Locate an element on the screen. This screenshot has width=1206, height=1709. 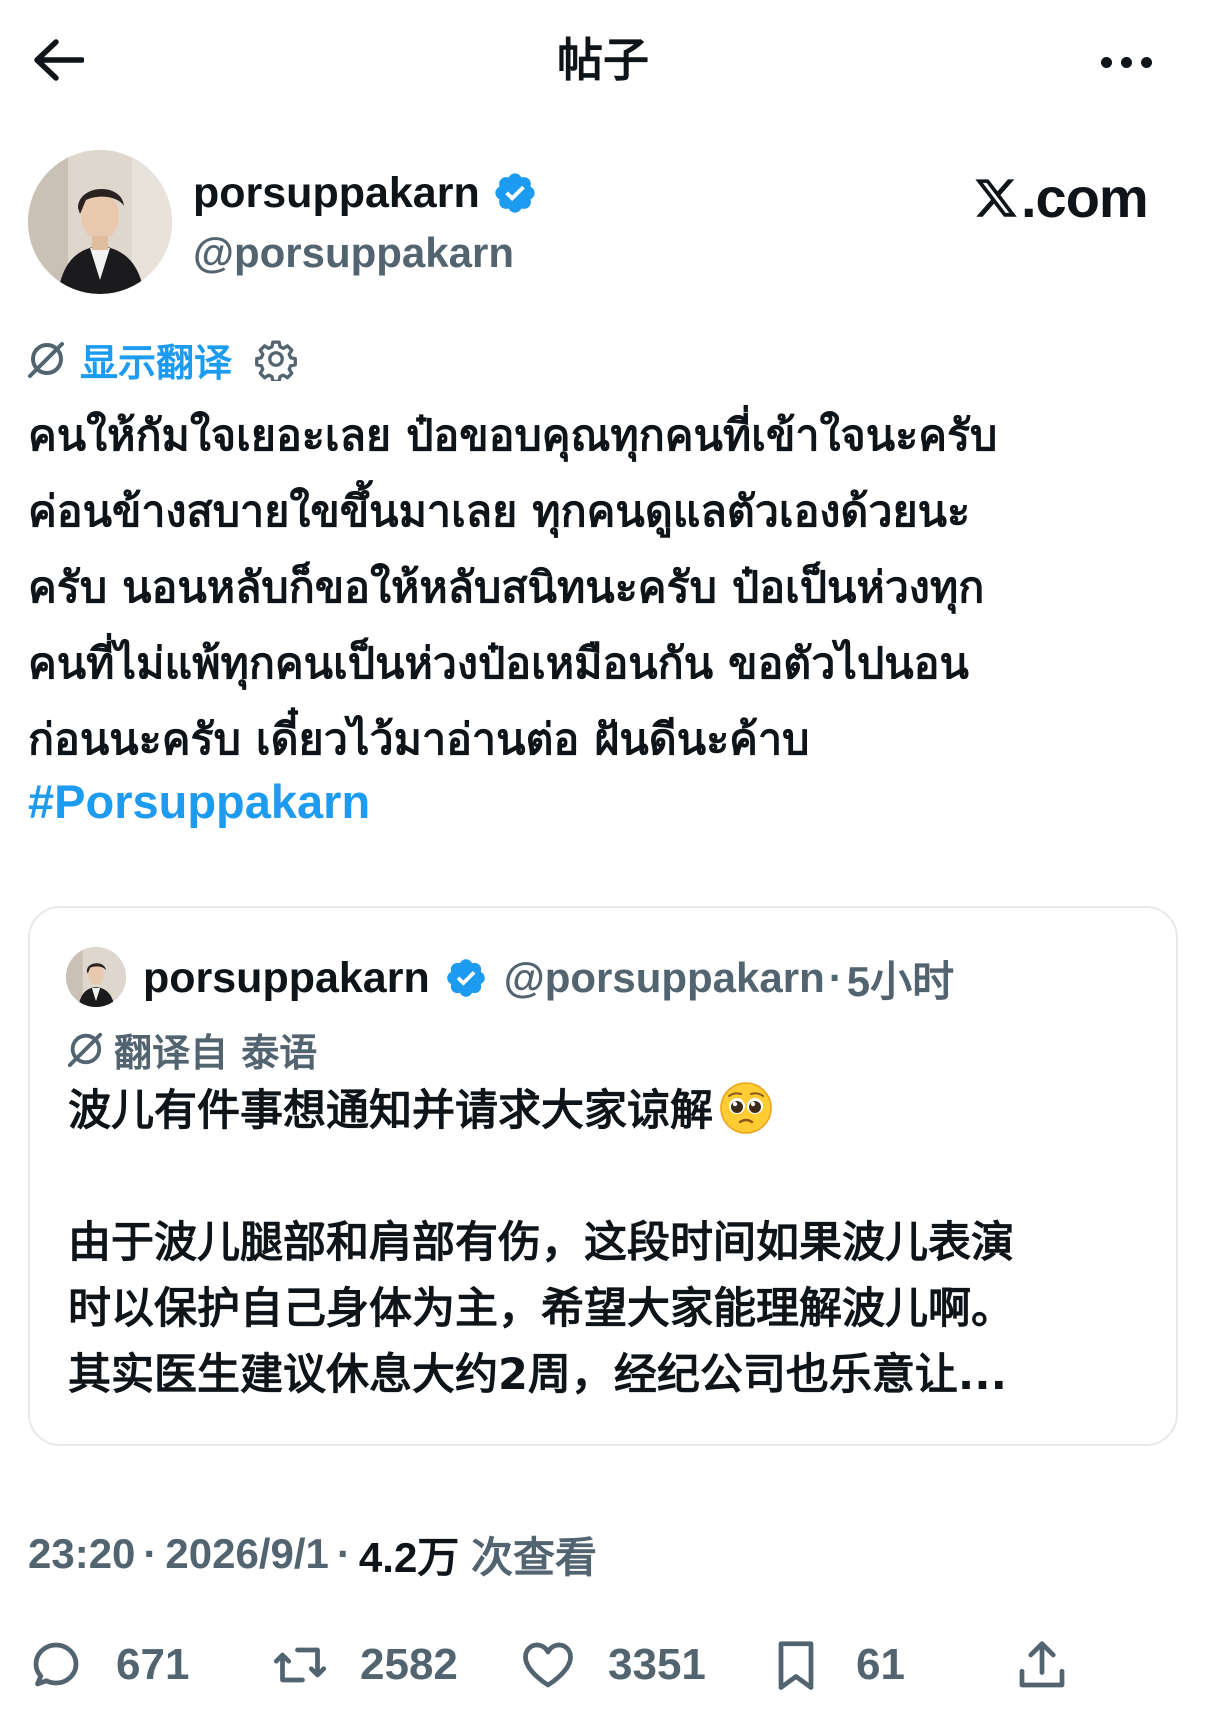
quoted-line: 由于波儿腿部和肩部有伤，这段时间如果波儿表演 is located at coordinates (541, 1243).